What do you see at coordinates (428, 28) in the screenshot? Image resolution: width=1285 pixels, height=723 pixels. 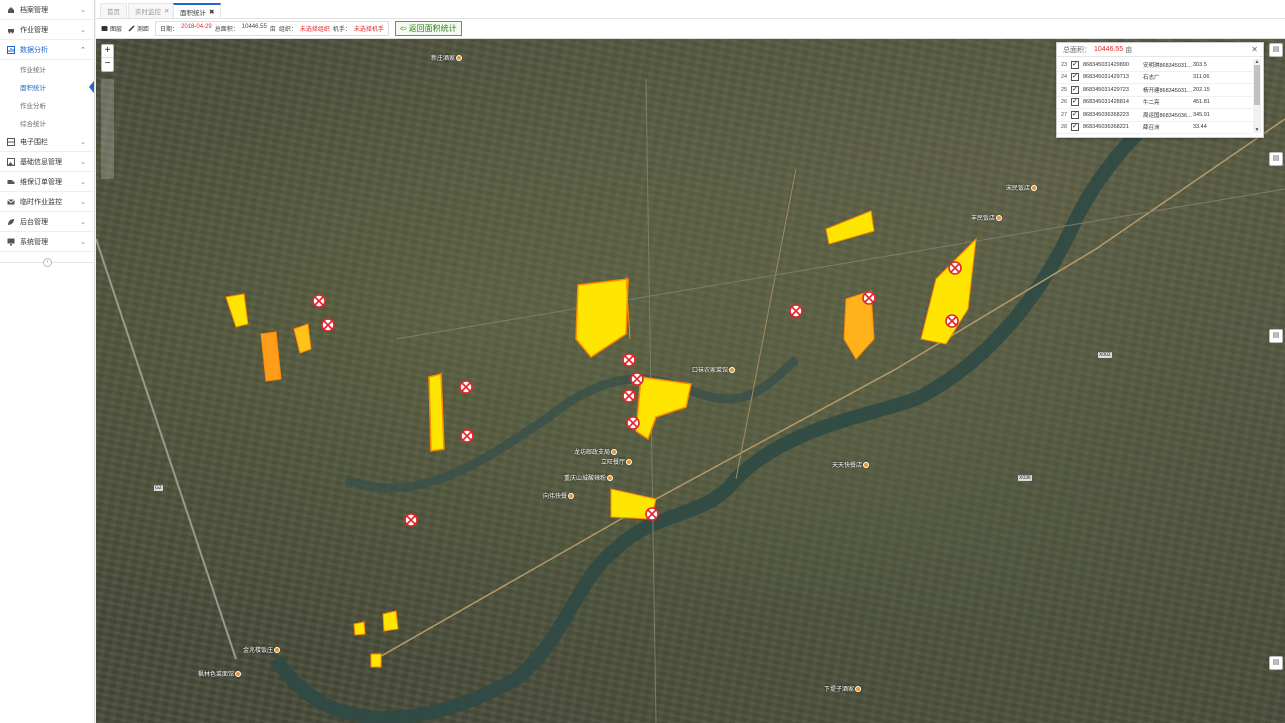 I see `back-to-area-stats-button: ⇦ 返回面积统计` at bounding box center [428, 28].